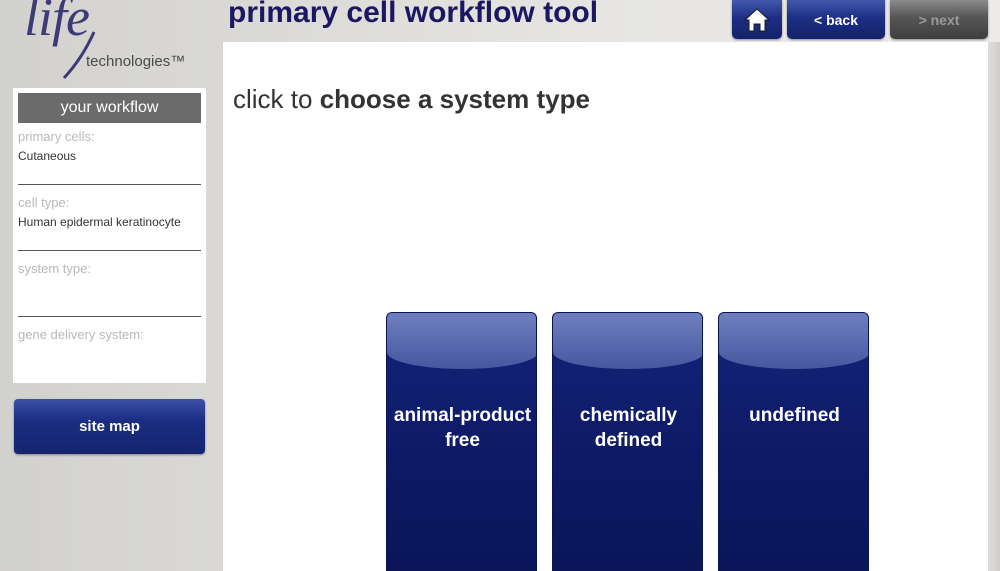 The image size is (1000, 571). I want to click on workflow-label: primary cells:, so click(56, 136).